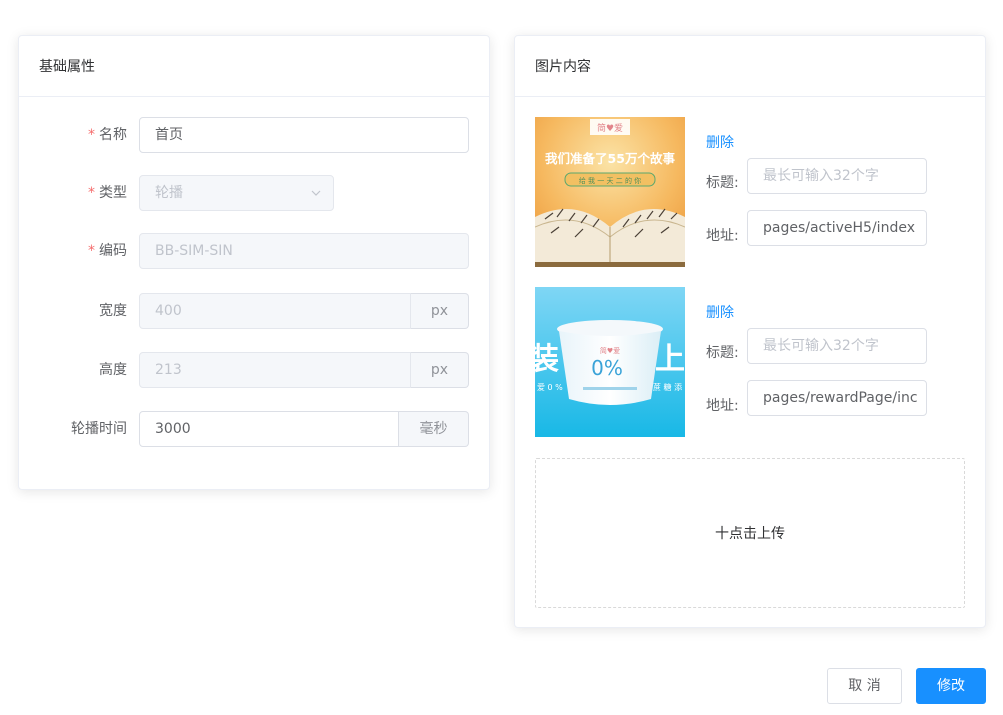  What do you see at coordinates (720, 312) in the screenshot?
I see `delete-image-2-link: 删除` at bounding box center [720, 312].